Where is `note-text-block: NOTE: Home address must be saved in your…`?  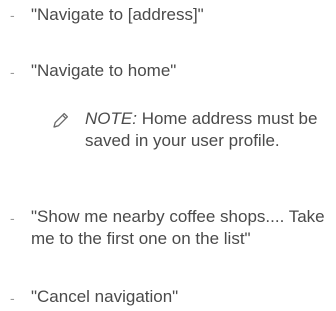 note-text-block: NOTE: Home address must be saved in your… is located at coordinates (205, 130).